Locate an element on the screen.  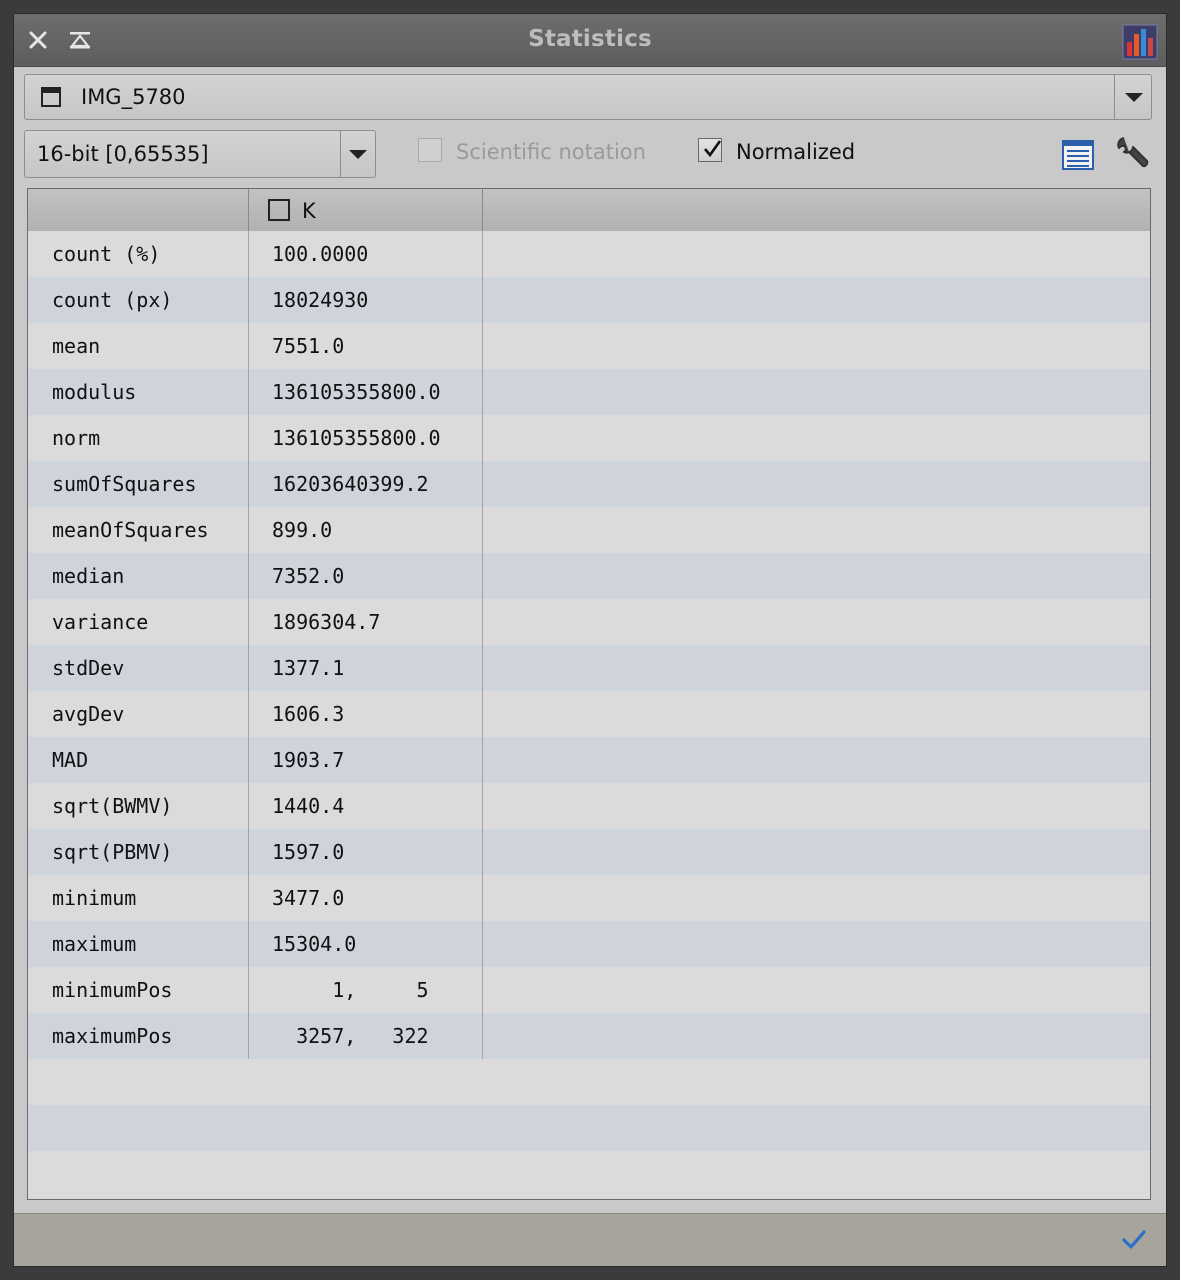
table-row: median 7352.0 is located at coordinates (589, 576).